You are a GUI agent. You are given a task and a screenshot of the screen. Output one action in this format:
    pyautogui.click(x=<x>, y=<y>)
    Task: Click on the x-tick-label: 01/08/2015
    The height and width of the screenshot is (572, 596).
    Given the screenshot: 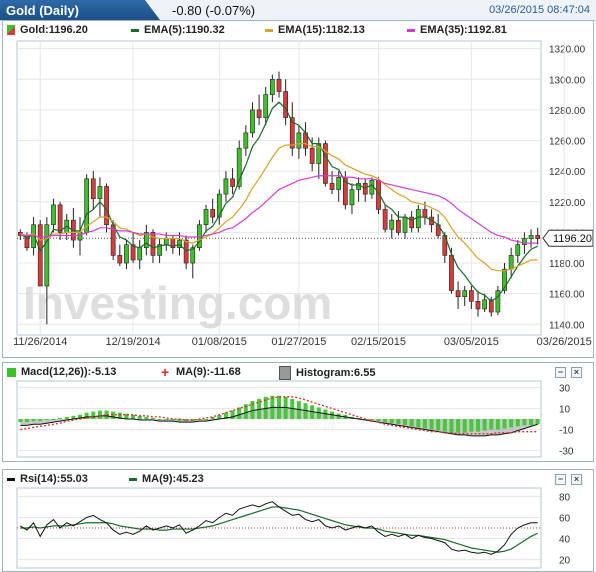 What is the action you would take?
    pyautogui.click(x=219, y=342)
    